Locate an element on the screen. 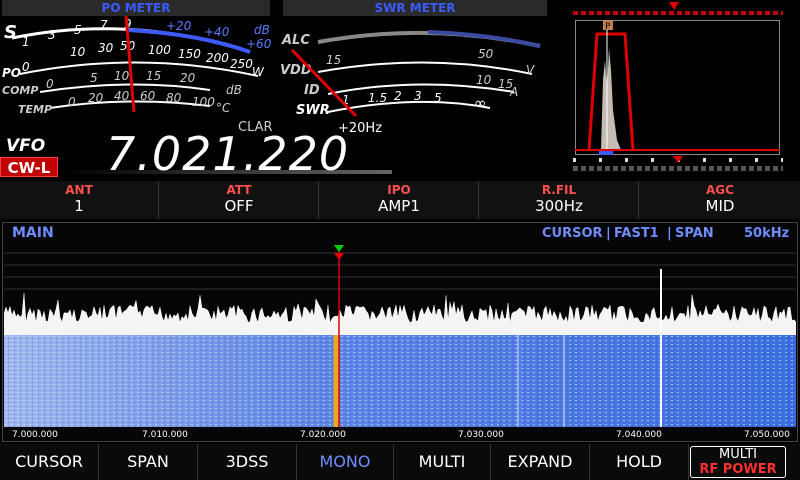 Image resolution: width=800 pixels, height=480 pixels. svg-text: 150 is located at coordinates (189, 54).